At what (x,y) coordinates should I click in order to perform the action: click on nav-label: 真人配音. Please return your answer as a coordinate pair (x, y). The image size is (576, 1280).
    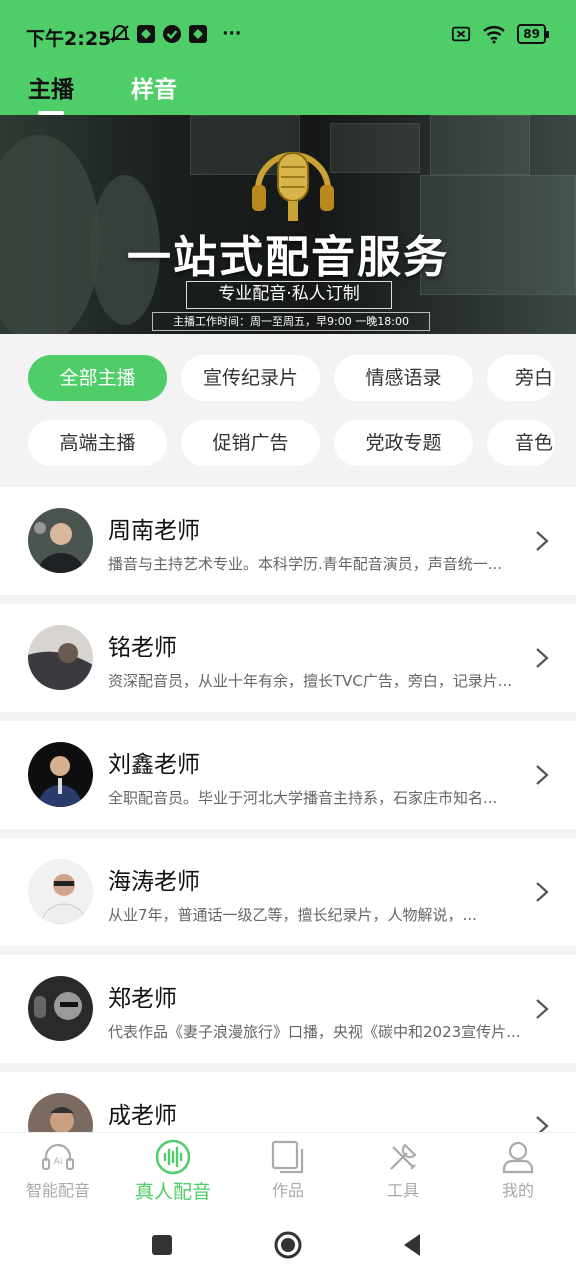
    Looking at the image, I should click on (172, 1192).